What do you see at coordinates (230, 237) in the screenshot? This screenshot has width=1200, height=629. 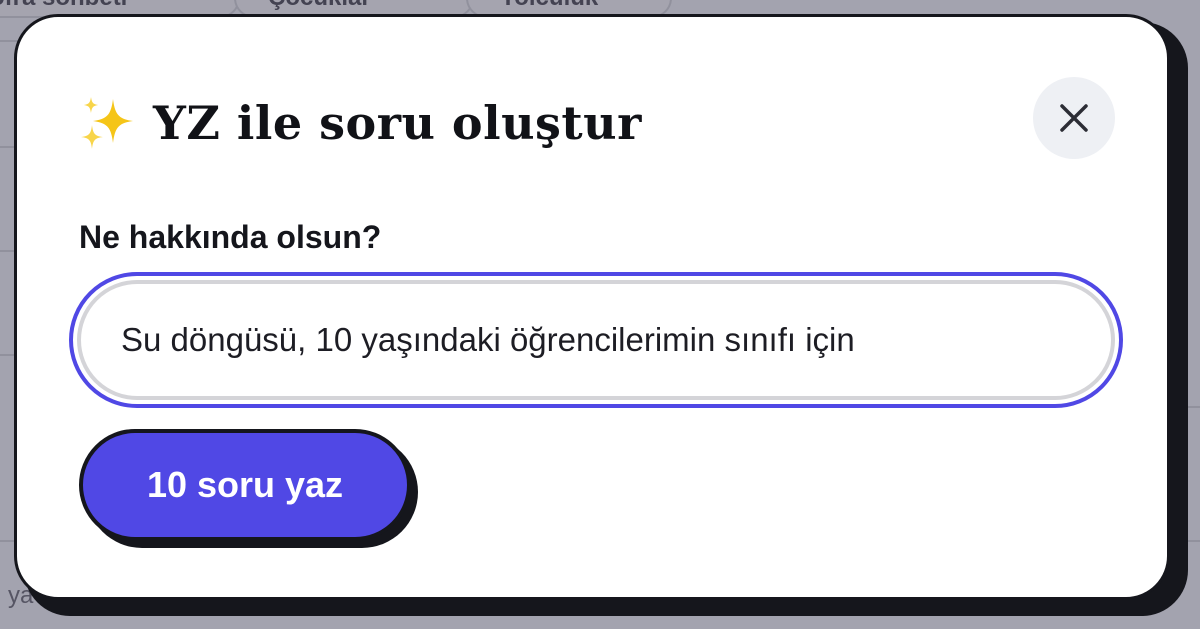 I see `topic-field-label: Ne hakkında olsun?` at bounding box center [230, 237].